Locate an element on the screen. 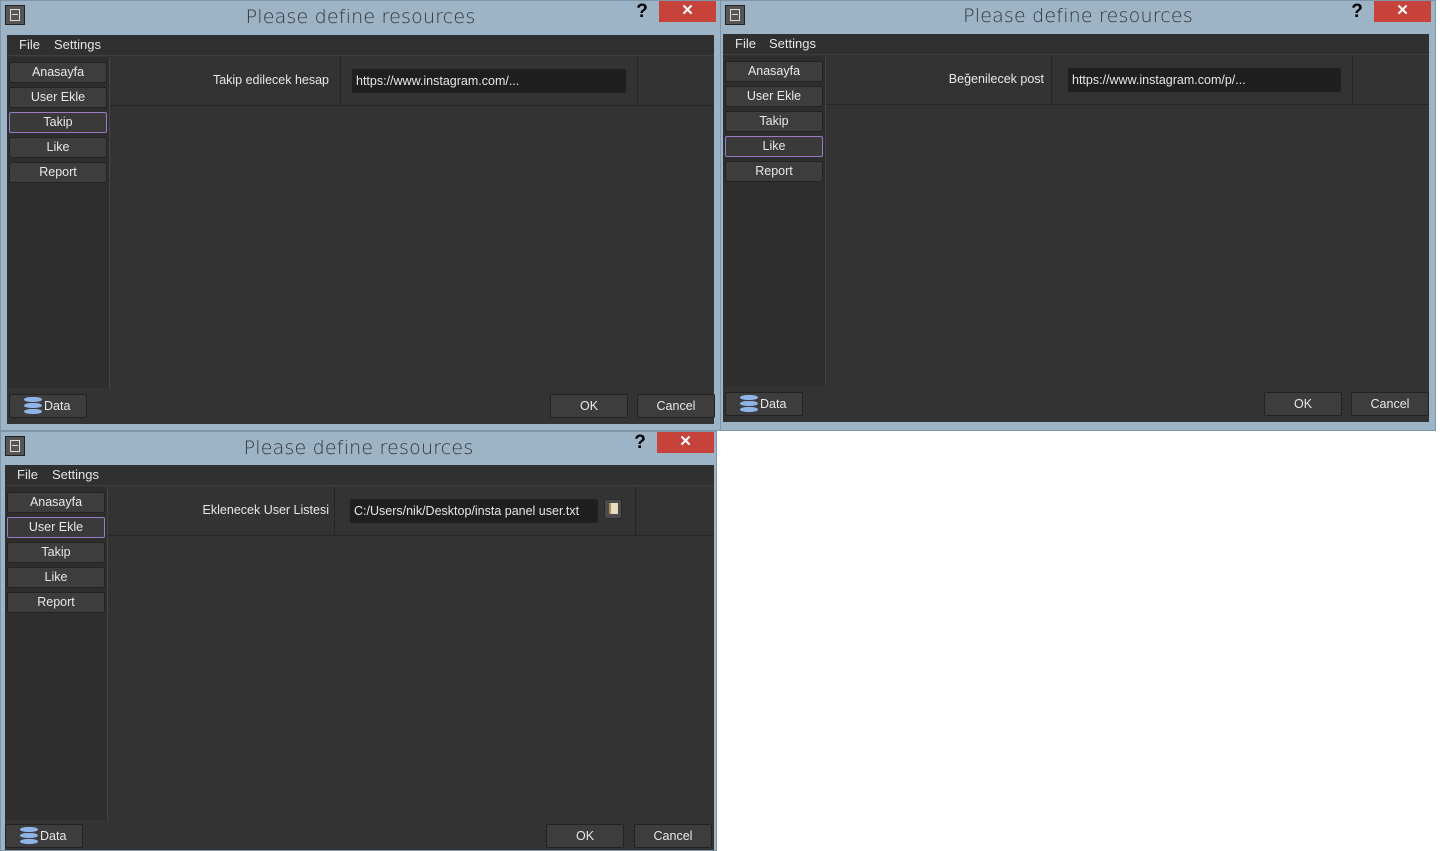 The height and width of the screenshot is (851, 1442). browse-file-icon is located at coordinates (613, 509).